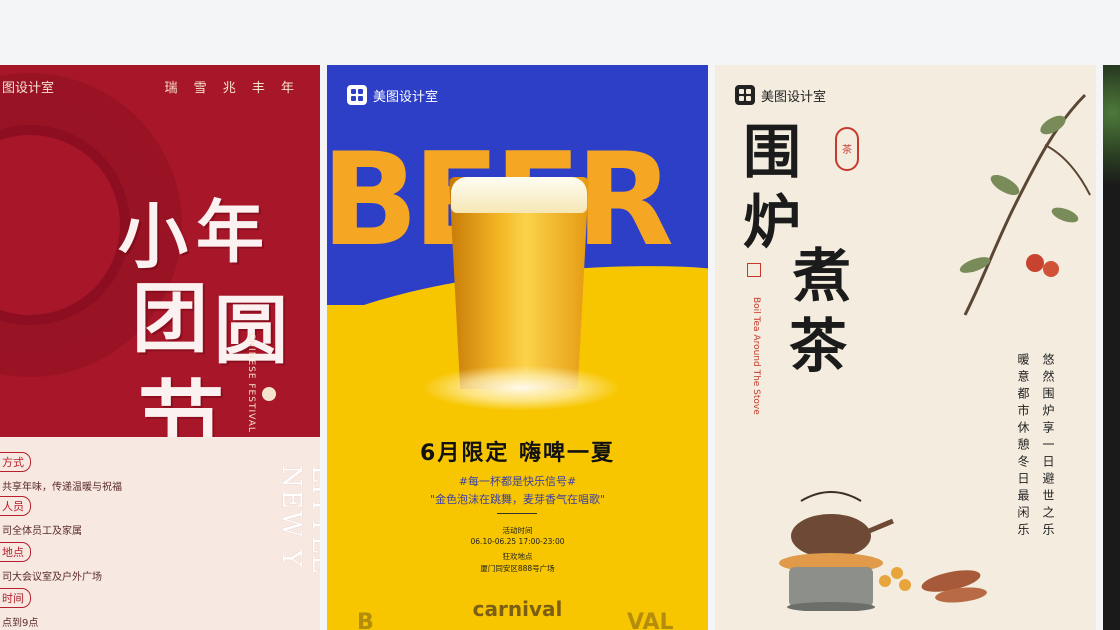  What do you see at coordinates (28, 88) in the screenshot?
I see `brand-label: 图设计室` at bounding box center [28, 88].